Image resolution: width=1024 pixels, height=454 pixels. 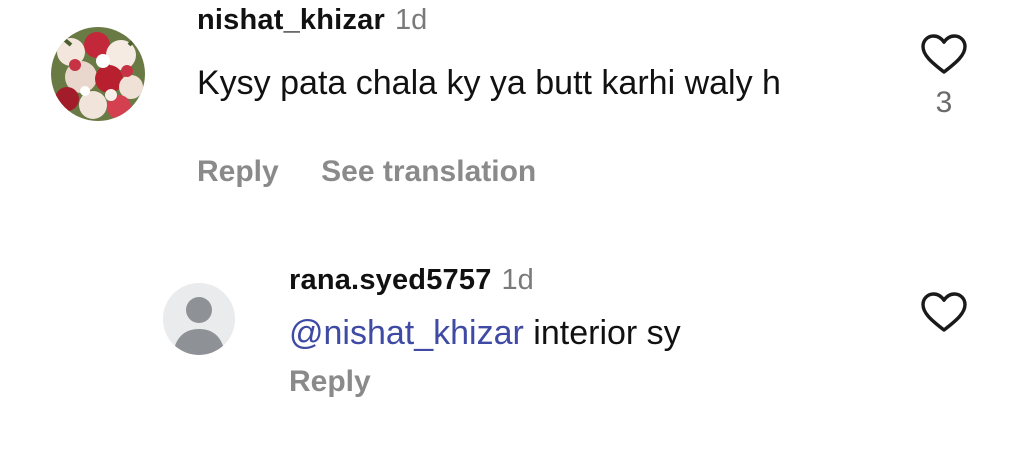 I want to click on default-user-icon, so click(x=199, y=319).